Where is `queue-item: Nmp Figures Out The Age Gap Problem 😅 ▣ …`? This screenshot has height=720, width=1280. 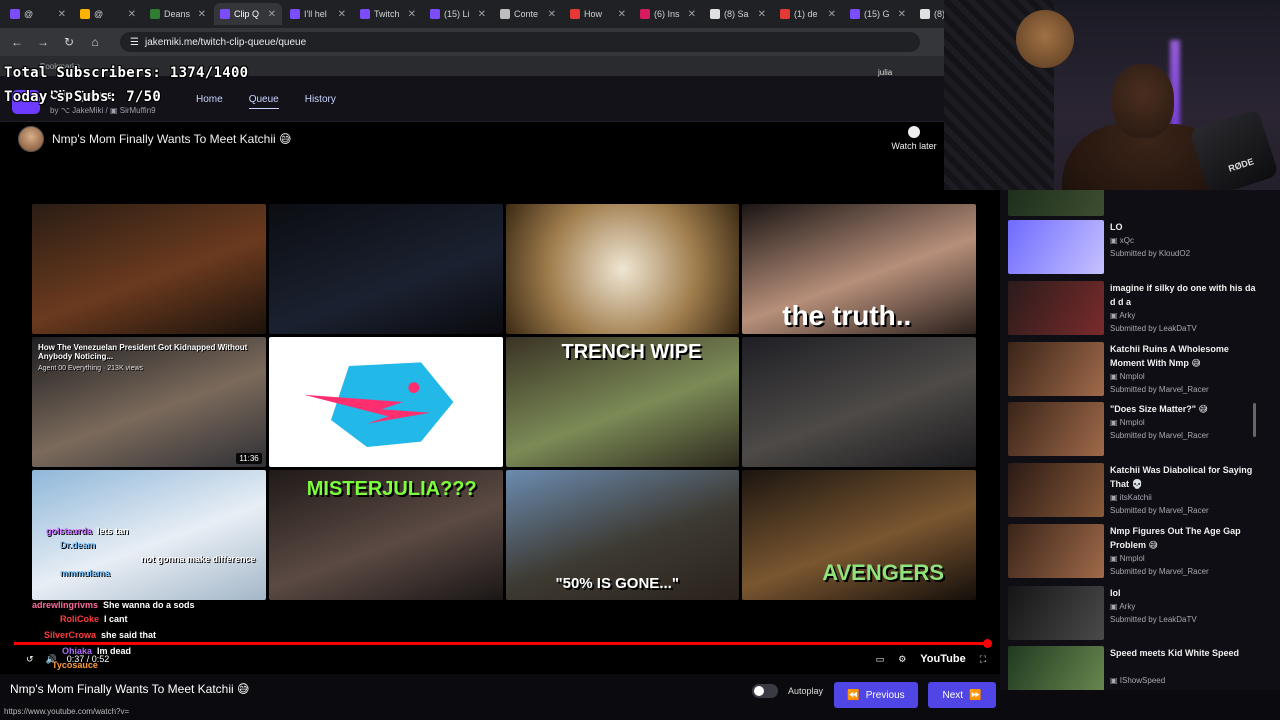 queue-item: Nmp Figures Out The Age Gap Problem 😅 ▣ … is located at coordinates (1139, 552).